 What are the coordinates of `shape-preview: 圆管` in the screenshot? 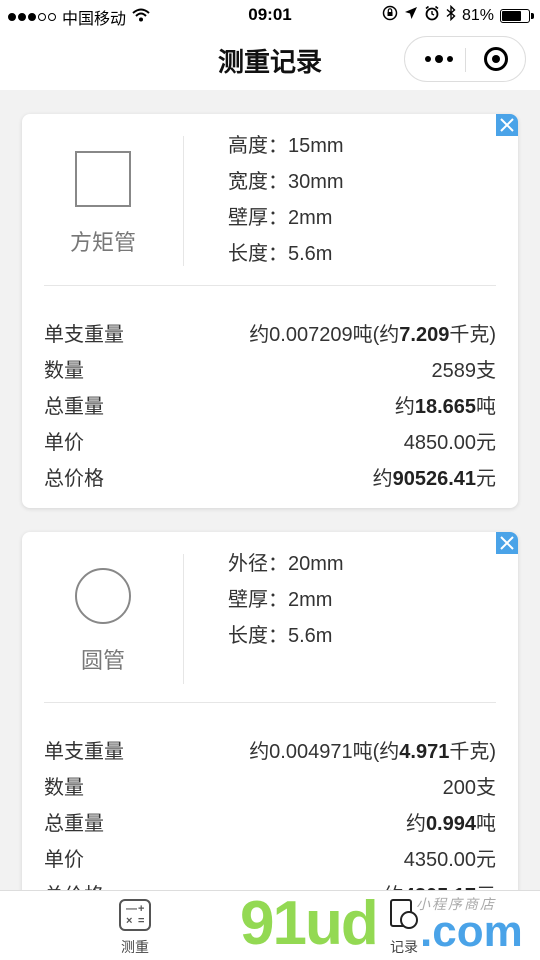 It's located at (103, 607).